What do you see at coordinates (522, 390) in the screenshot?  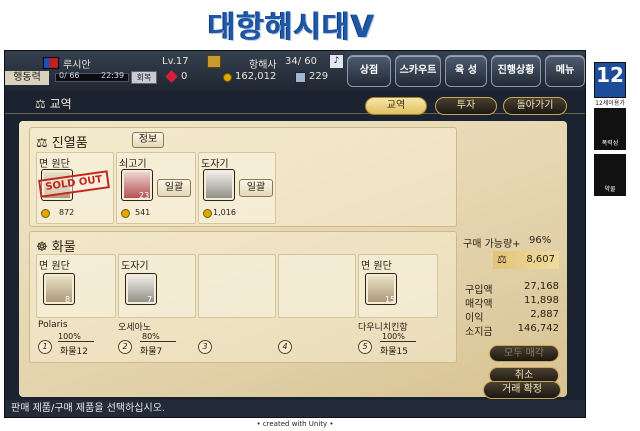 I see `confirm-trade-button: 거래 확정` at bounding box center [522, 390].